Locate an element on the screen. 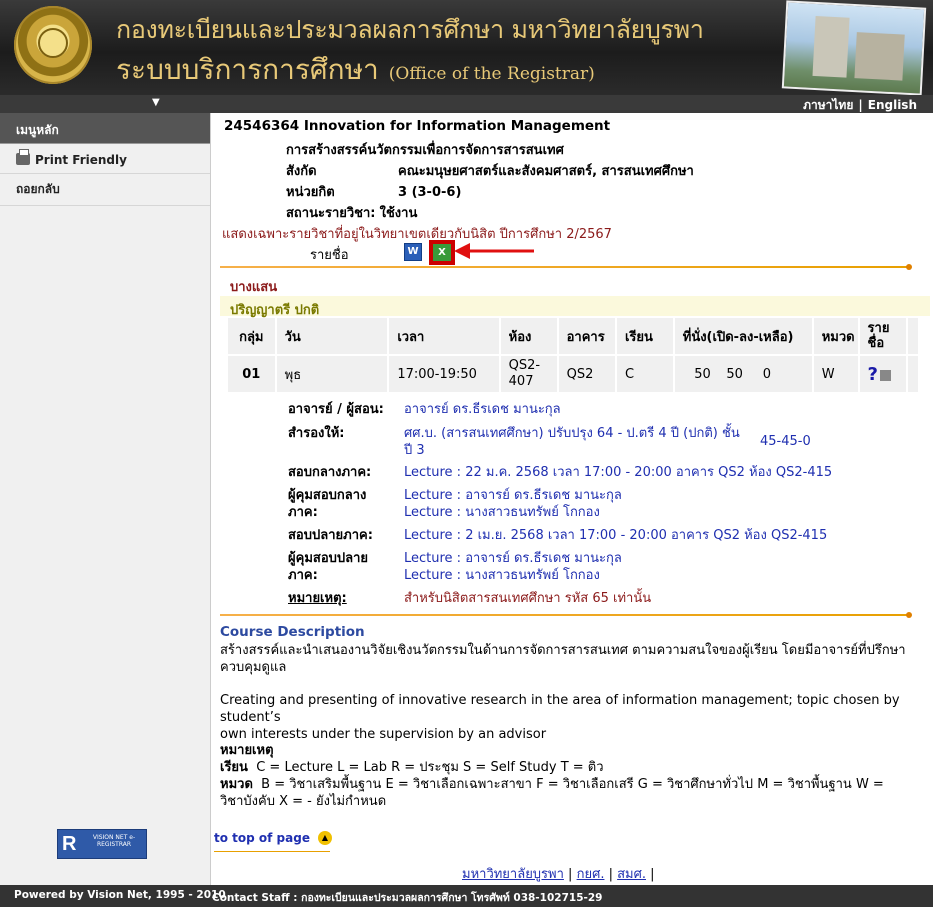  col-group: กลุ่ม is located at coordinates (252, 336).